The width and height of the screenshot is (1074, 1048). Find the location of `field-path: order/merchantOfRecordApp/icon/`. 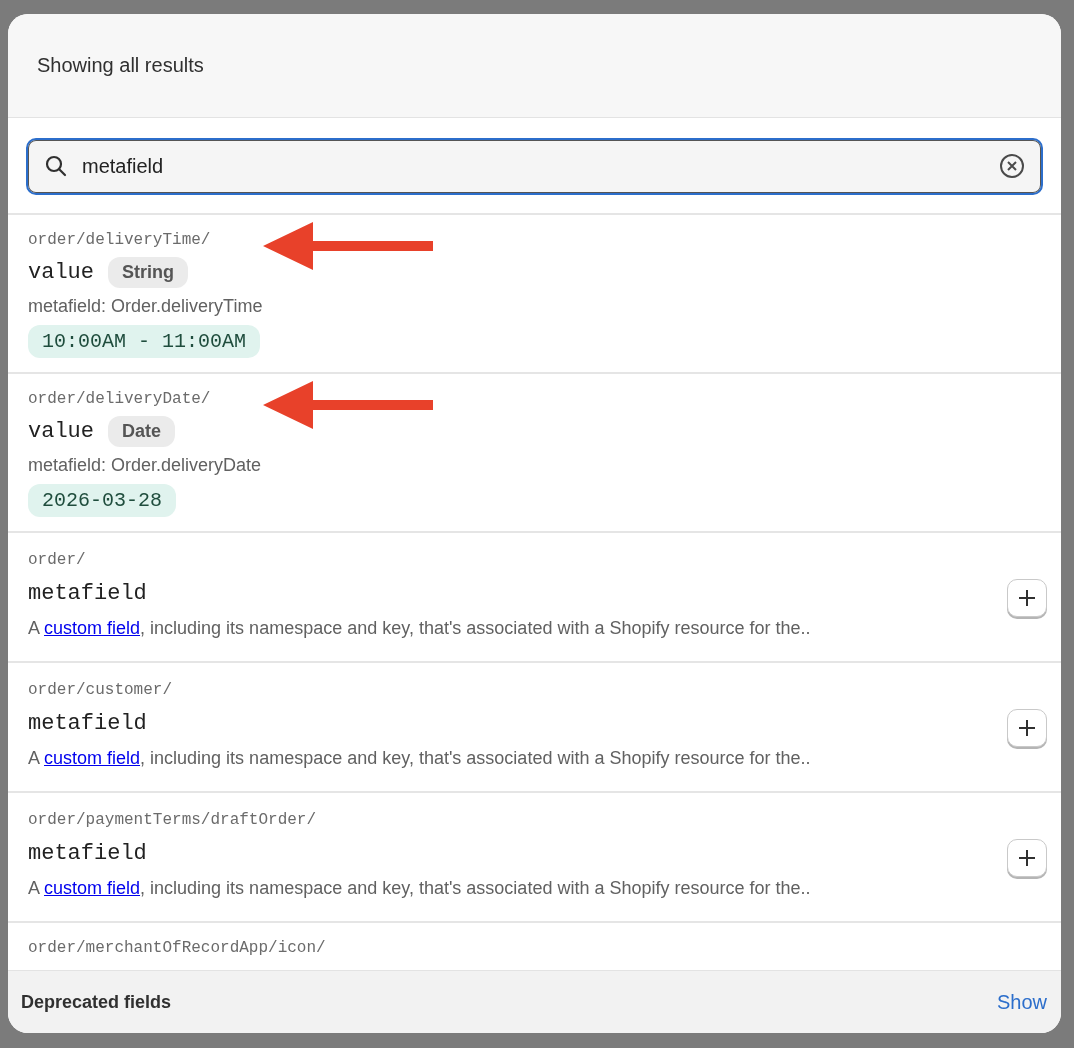

field-path: order/merchantOfRecordApp/icon/ is located at coordinates (177, 948).